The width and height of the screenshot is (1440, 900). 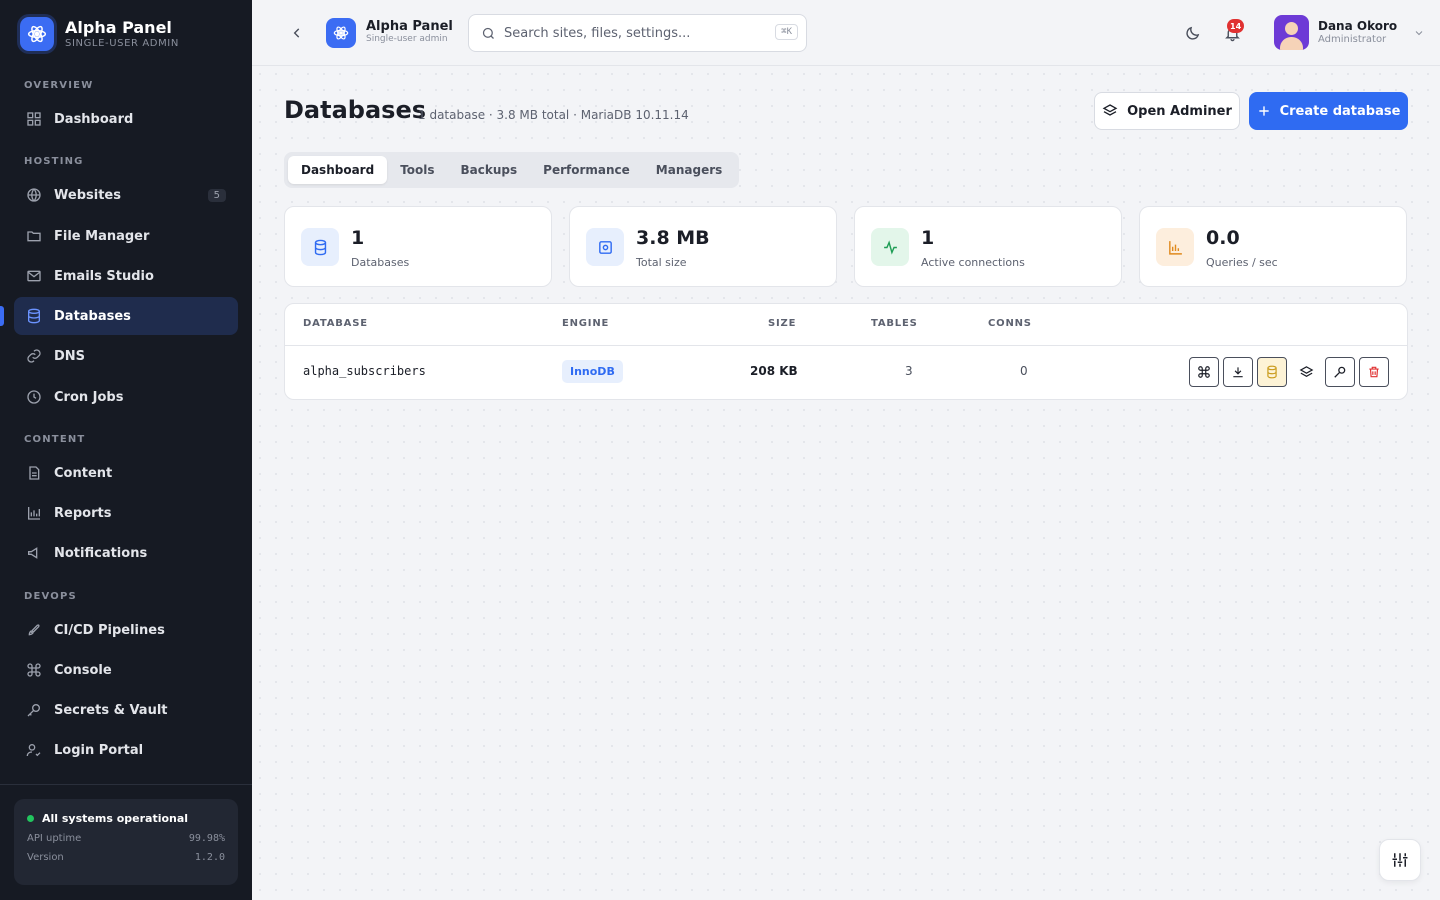 What do you see at coordinates (94, 119) in the screenshot?
I see `sidebar-item-label: Dashboard` at bounding box center [94, 119].